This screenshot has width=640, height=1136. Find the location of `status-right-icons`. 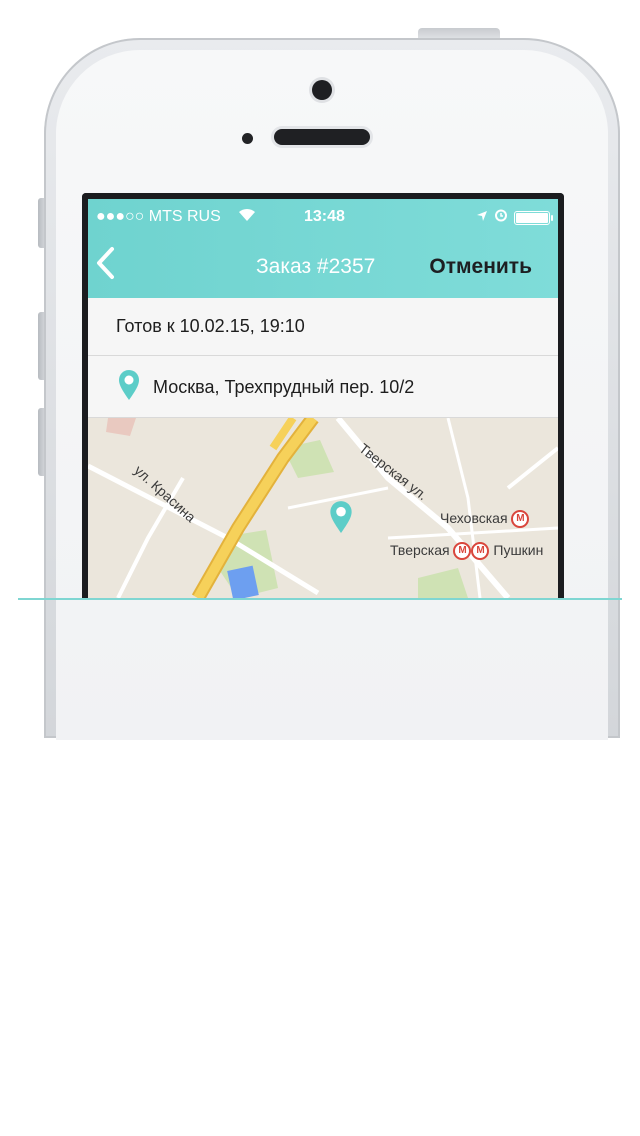

status-right-icons is located at coordinates (514, 217).